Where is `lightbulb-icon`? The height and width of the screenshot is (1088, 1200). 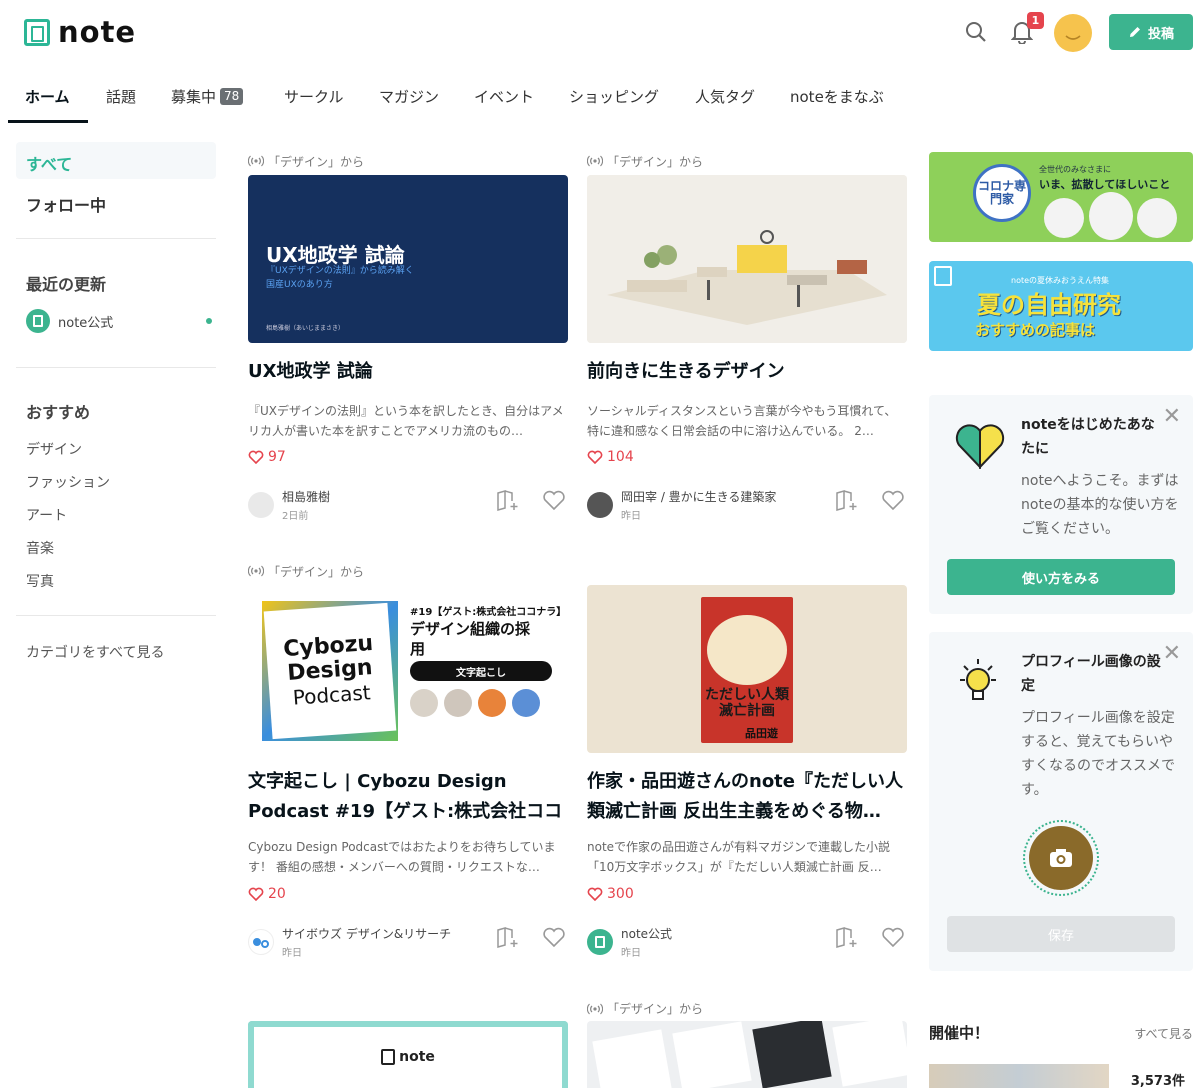 lightbulb-icon is located at coordinates (978, 684).